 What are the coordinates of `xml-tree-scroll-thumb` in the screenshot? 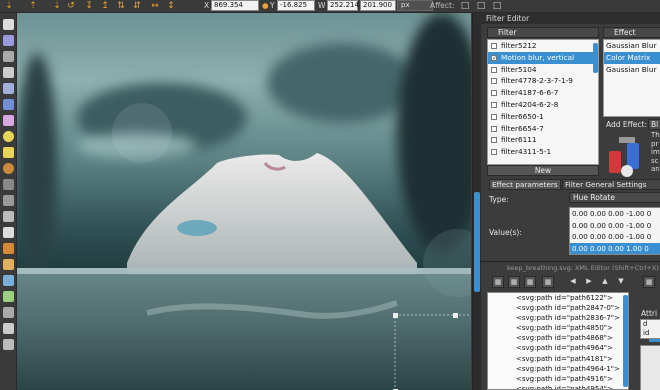 It's located at (625, 341).